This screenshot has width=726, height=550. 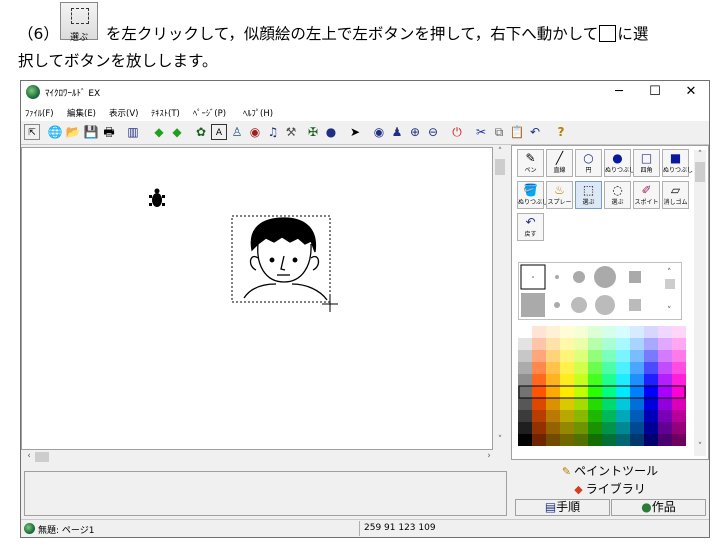 I want to click on stamp-icon: ♟, so click(x=397, y=132).